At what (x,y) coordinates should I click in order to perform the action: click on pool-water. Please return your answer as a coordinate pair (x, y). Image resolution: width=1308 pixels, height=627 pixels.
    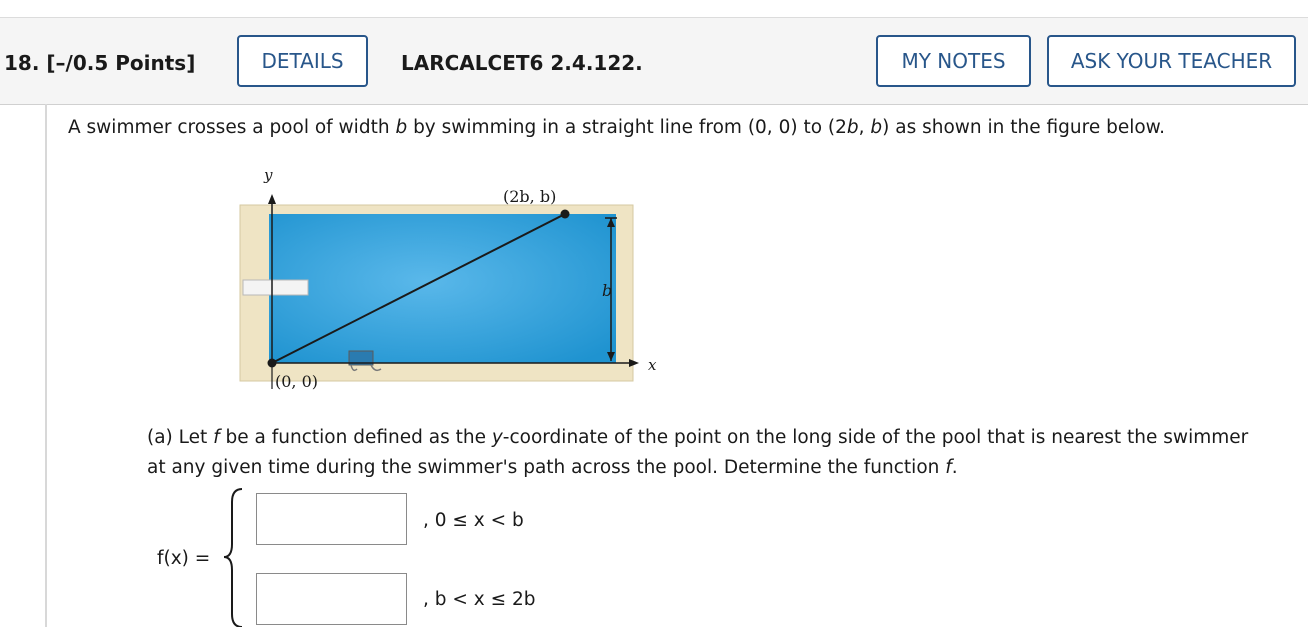
    Looking at the image, I should click on (442, 288).